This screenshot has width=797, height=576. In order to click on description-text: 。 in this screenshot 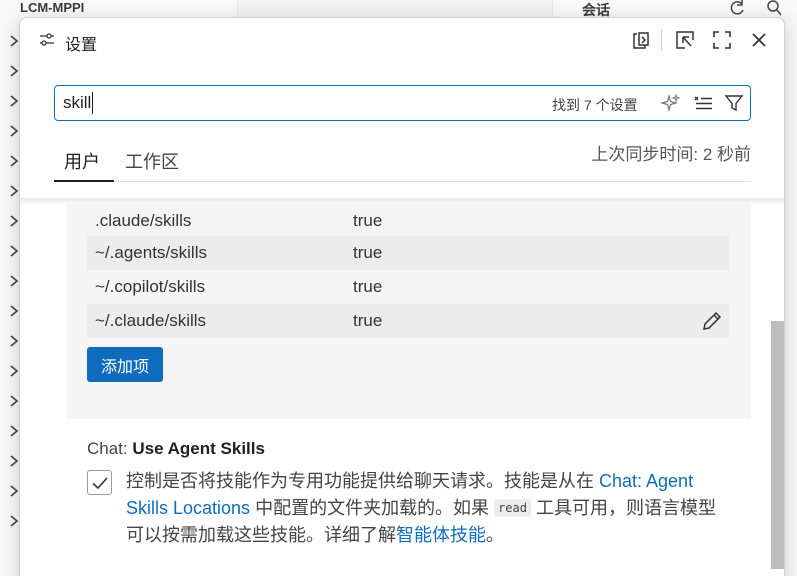, I will do `click(495, 535)`.